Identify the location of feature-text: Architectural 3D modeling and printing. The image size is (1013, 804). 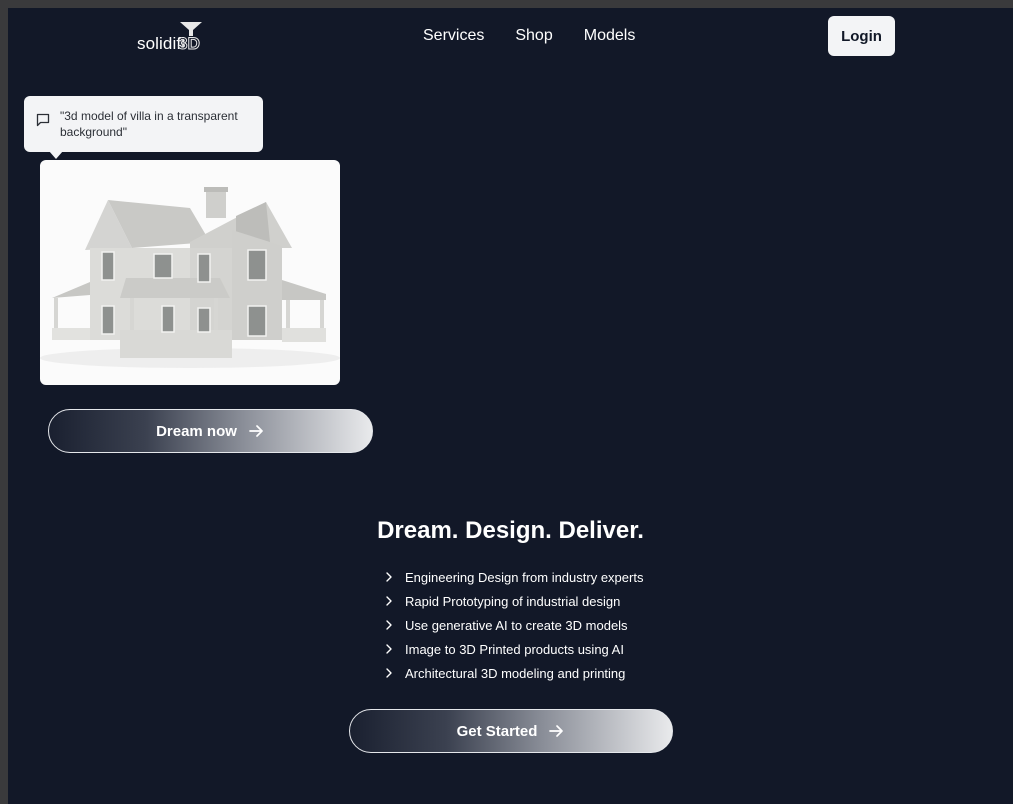
(515, 673).